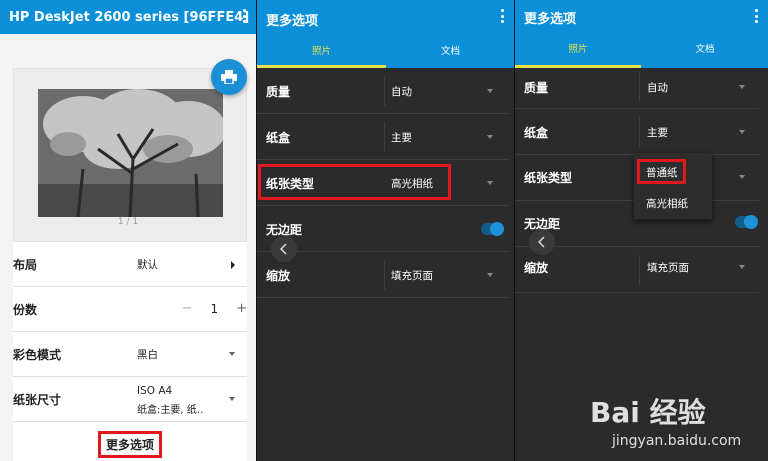  Describe the element at coordinates (233, 265) in the screenshot. I see `chevron-right-icon` at that location.